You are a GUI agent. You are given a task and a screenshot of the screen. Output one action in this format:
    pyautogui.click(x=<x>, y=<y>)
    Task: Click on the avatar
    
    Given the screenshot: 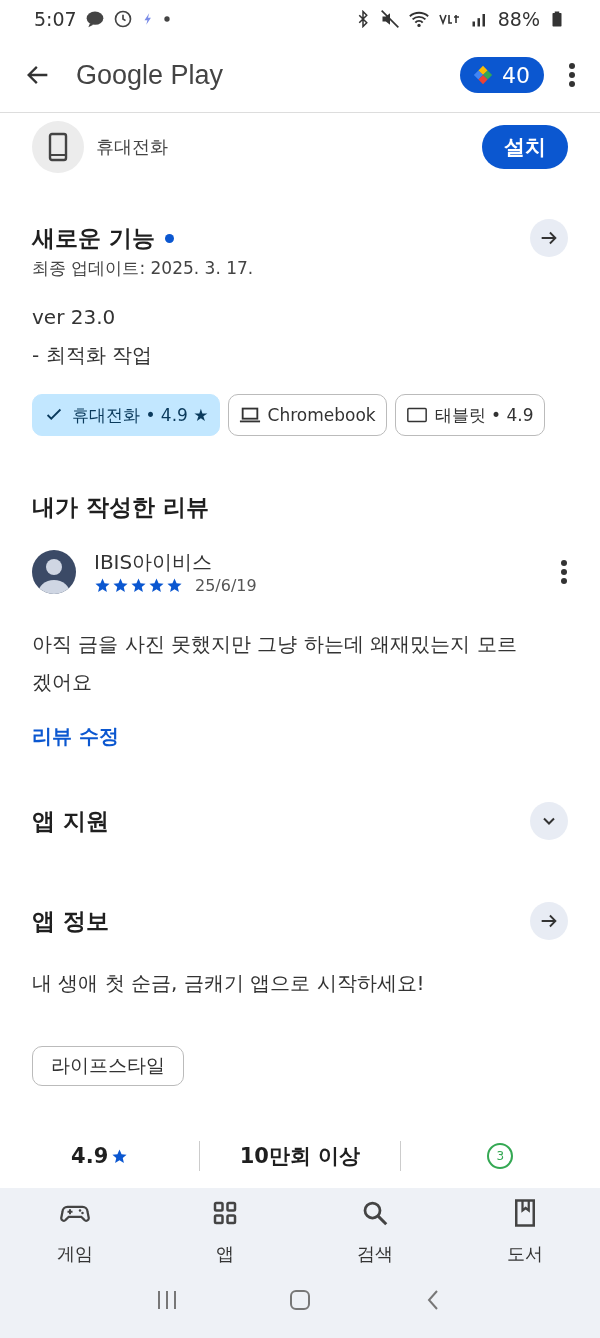 What is the action you would take?
    pyautogui.click(x=54, y=572)
    